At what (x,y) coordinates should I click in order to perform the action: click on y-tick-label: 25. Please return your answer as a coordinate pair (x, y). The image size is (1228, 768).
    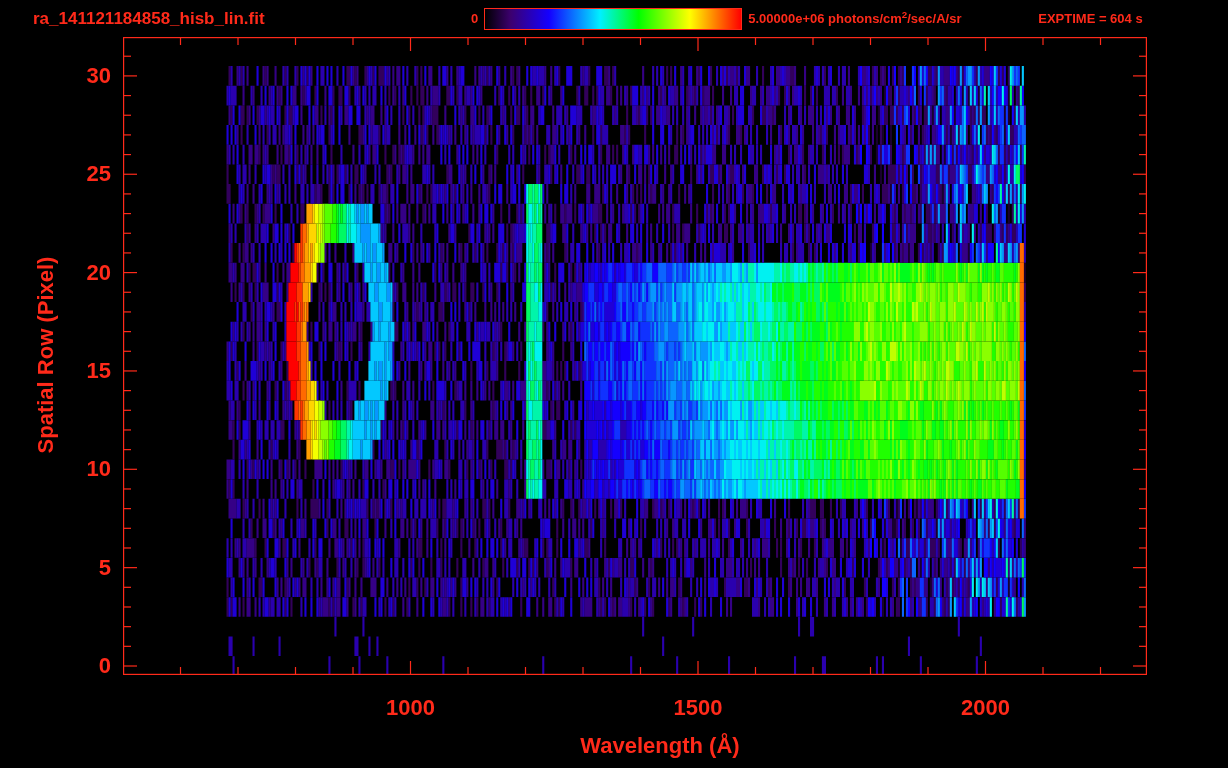
    Looking at the image, I should click on (98, 174).